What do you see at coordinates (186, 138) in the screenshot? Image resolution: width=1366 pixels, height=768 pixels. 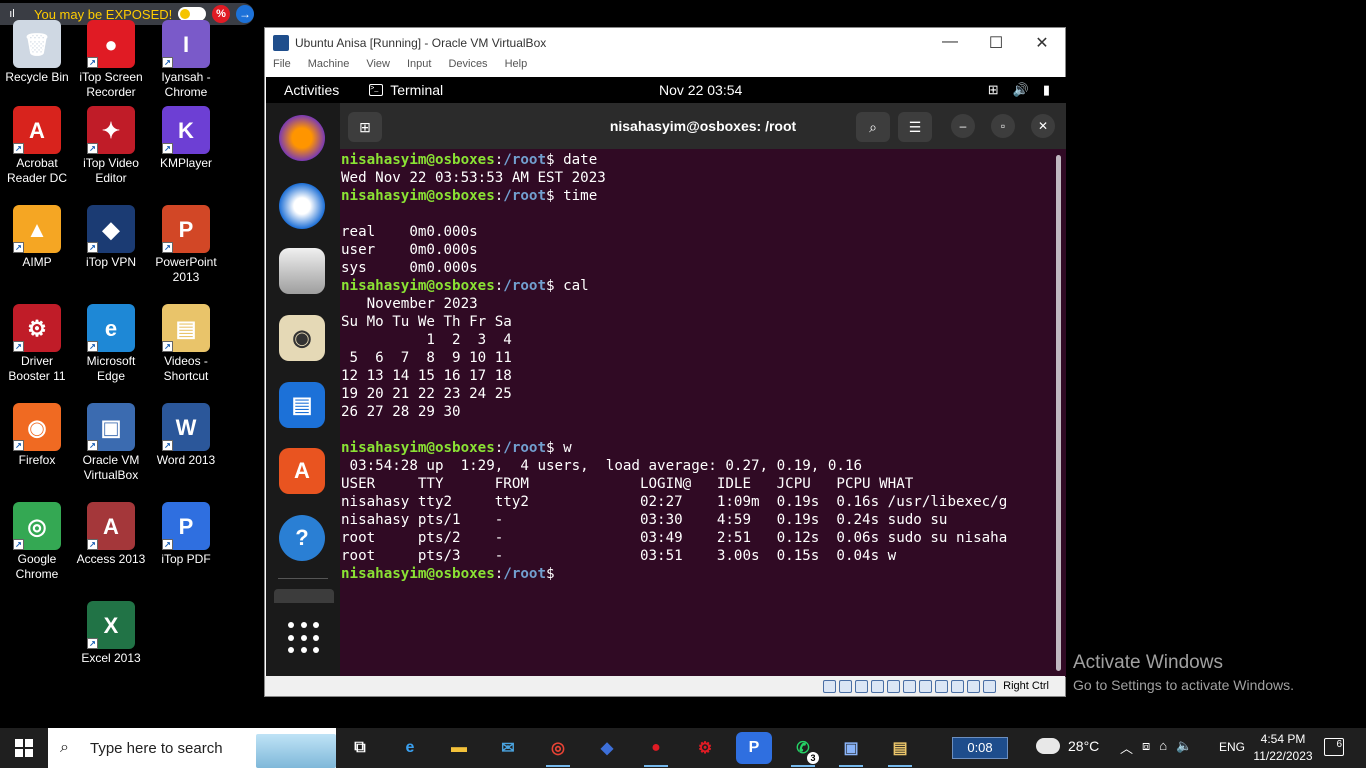 I see `desktop-icon: K ↗ KMPlayer` at bounding box center [186, 138].